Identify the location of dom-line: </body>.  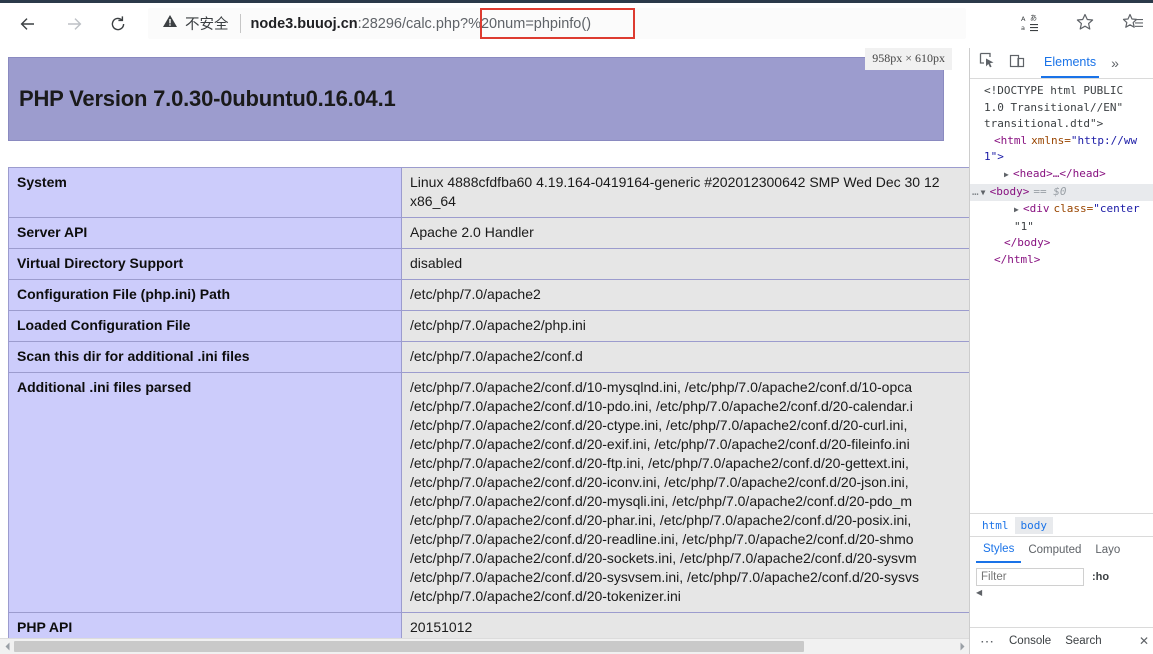
(1061, 243).